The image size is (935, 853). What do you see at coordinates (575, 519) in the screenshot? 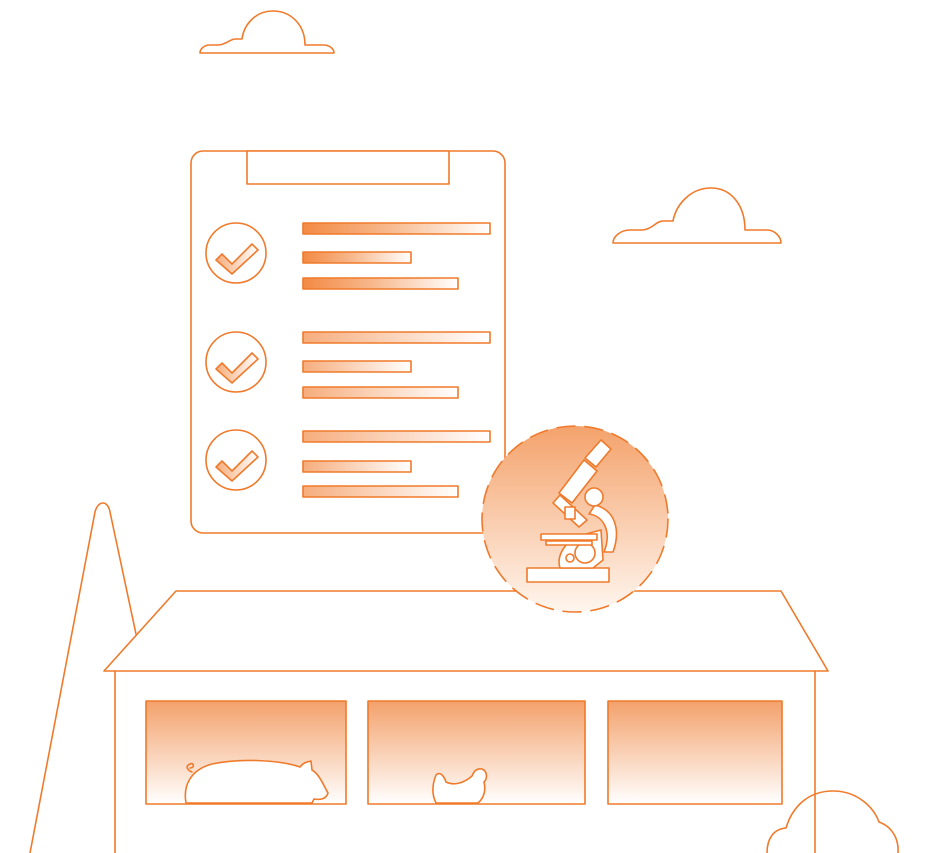
I see `microscope-badge` at bounding box center [575, 519].